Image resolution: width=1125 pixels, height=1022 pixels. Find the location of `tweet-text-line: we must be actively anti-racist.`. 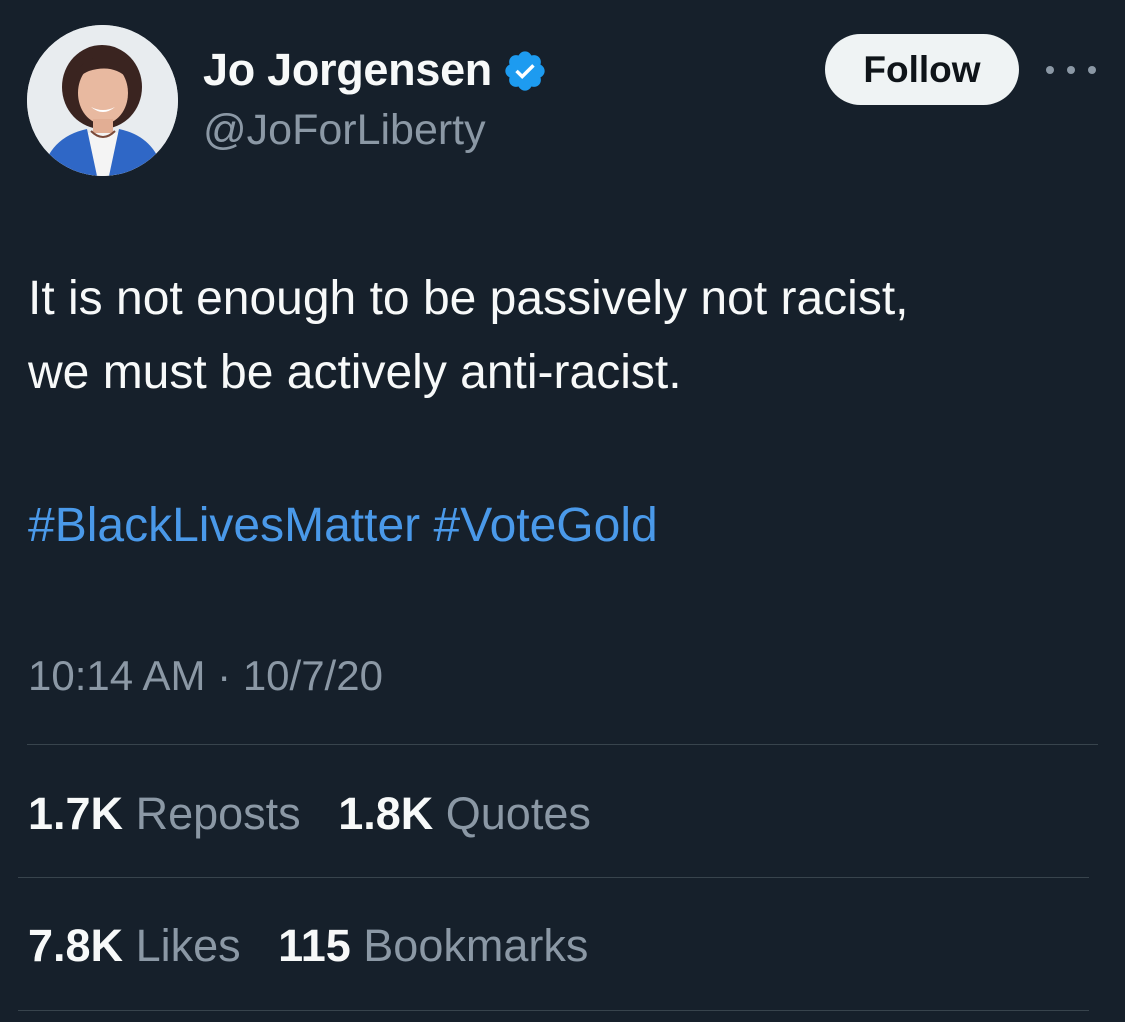

tweet-text-line: we must be actively anti-racist. is located at coordinates (355, 372).